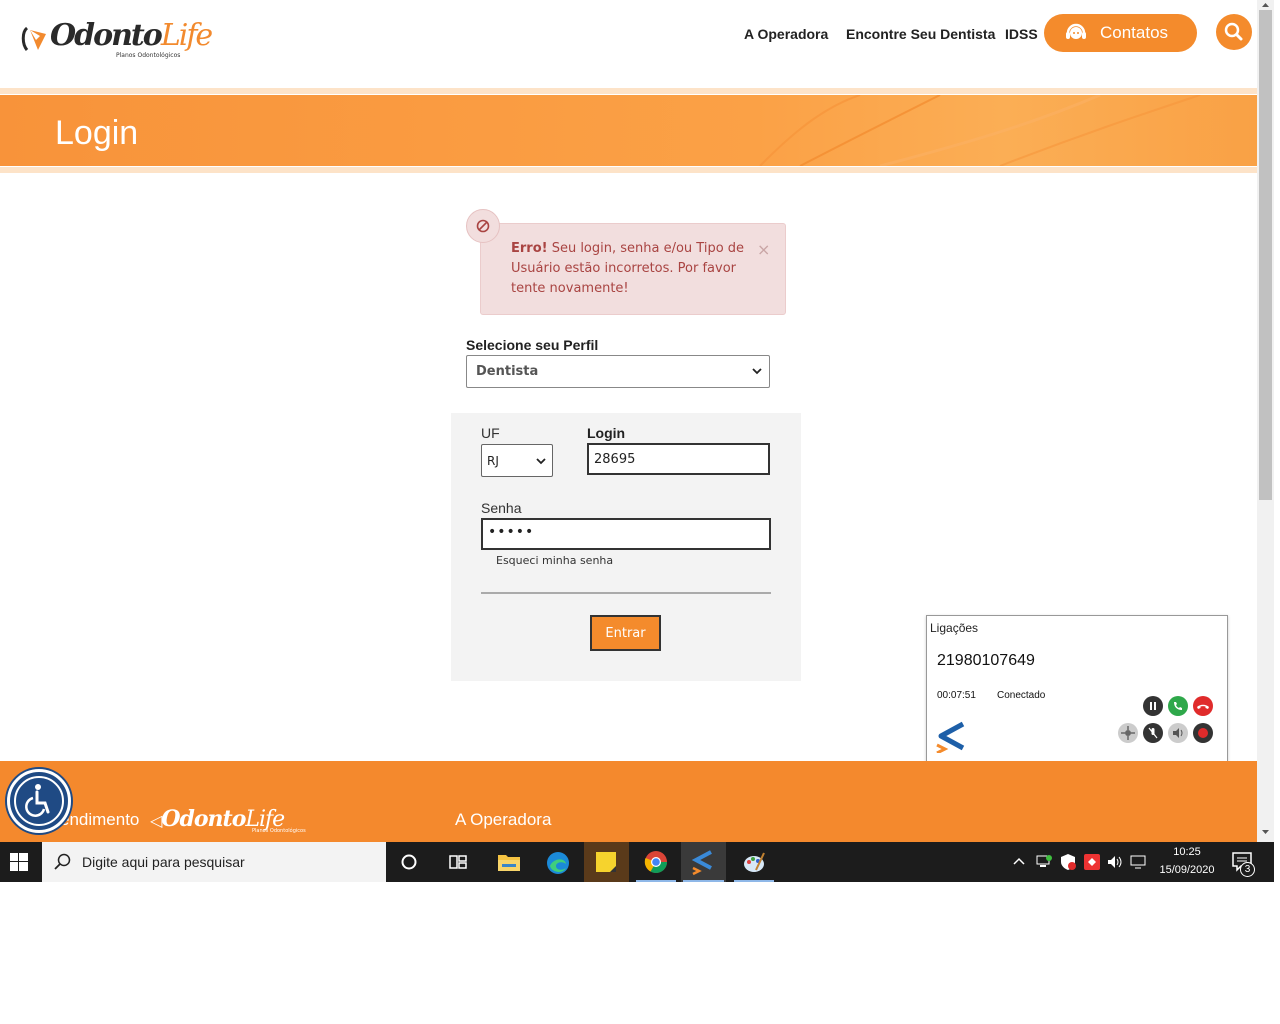 This screenshot has height=1024, width=1280. I want to click on search-button, so click(1234, 32).